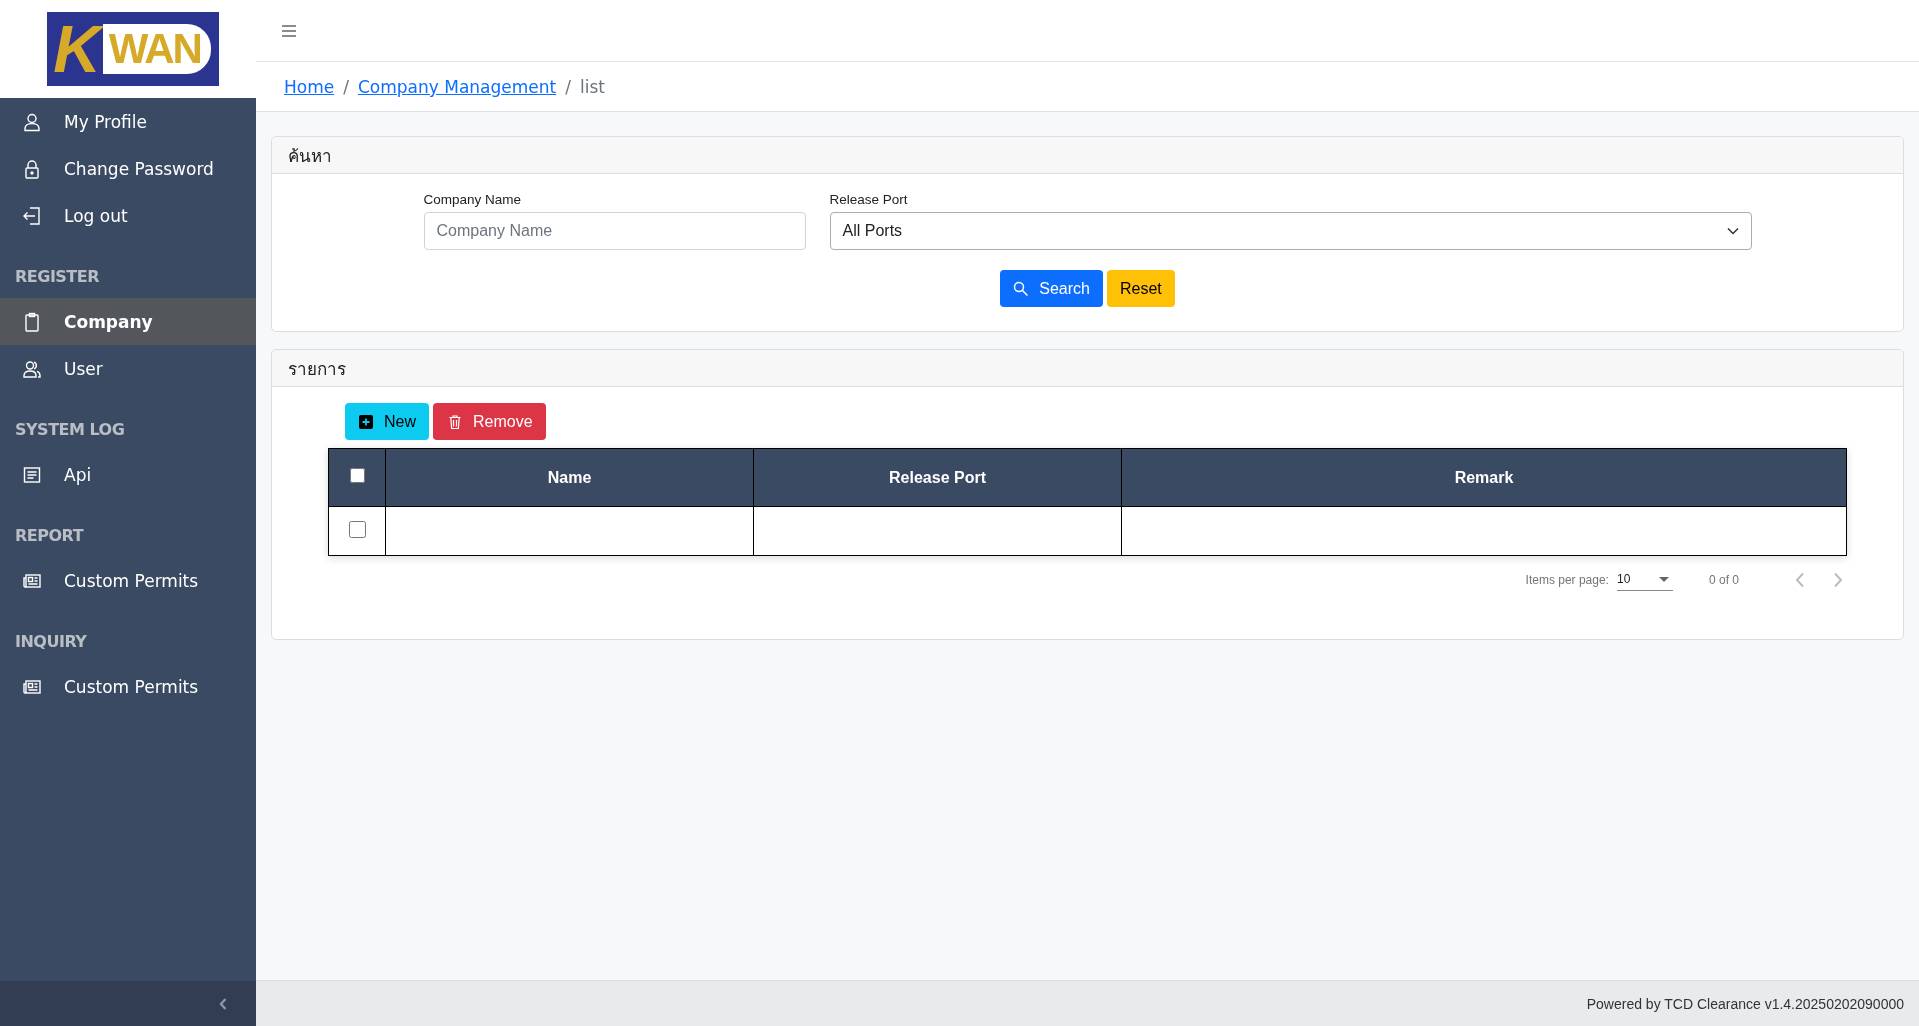  I want to click on dropdown-triangle-icon, so click(1663, 579).